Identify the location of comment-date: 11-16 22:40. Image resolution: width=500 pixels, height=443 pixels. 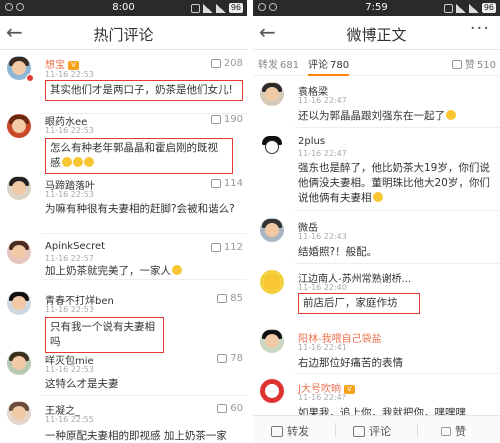
(322, 287).